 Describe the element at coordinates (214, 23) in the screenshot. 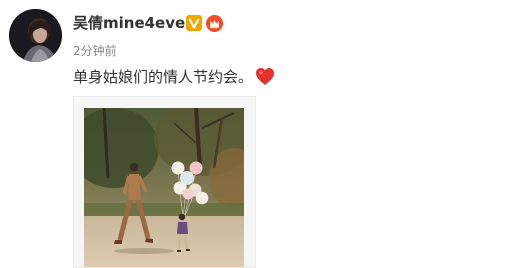

I see `member-crown-icon` at that location.